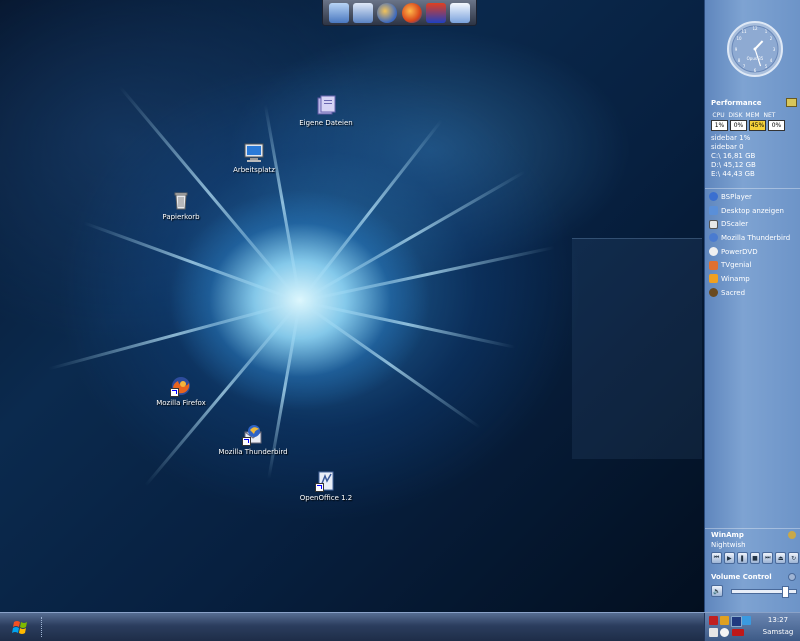 Image resolution: width=800 pixels, height=641 pixels. What do you see at coordinates (718, 115) in the screenshot?
I see `perf-header-cpu: CPU` at bounding box center [718, 115].